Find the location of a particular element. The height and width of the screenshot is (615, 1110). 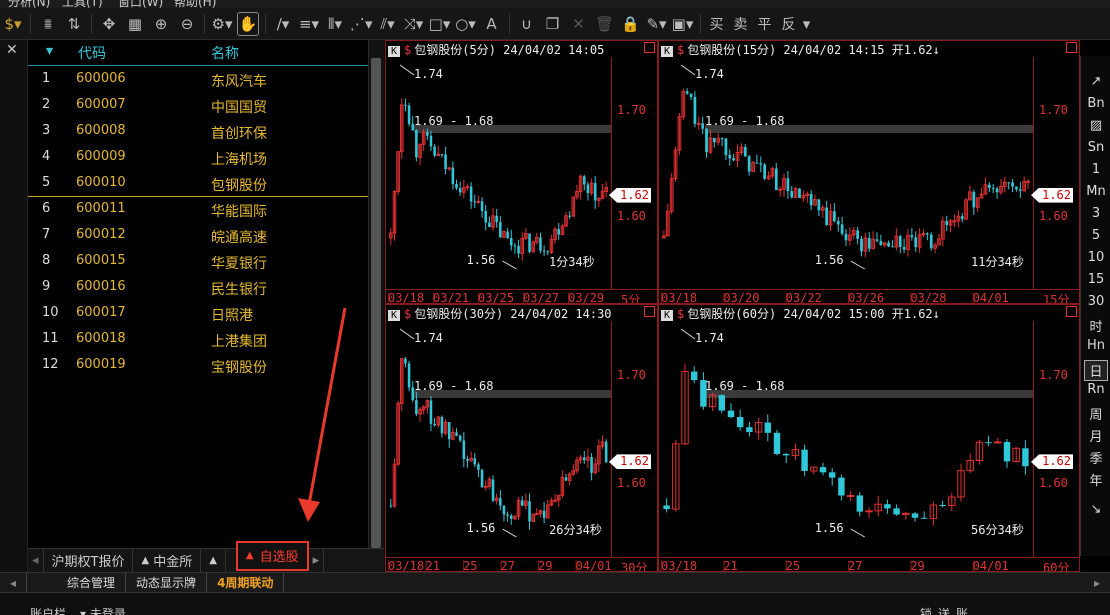

code-column-header: 代码 is located at coordinates (92, 54).